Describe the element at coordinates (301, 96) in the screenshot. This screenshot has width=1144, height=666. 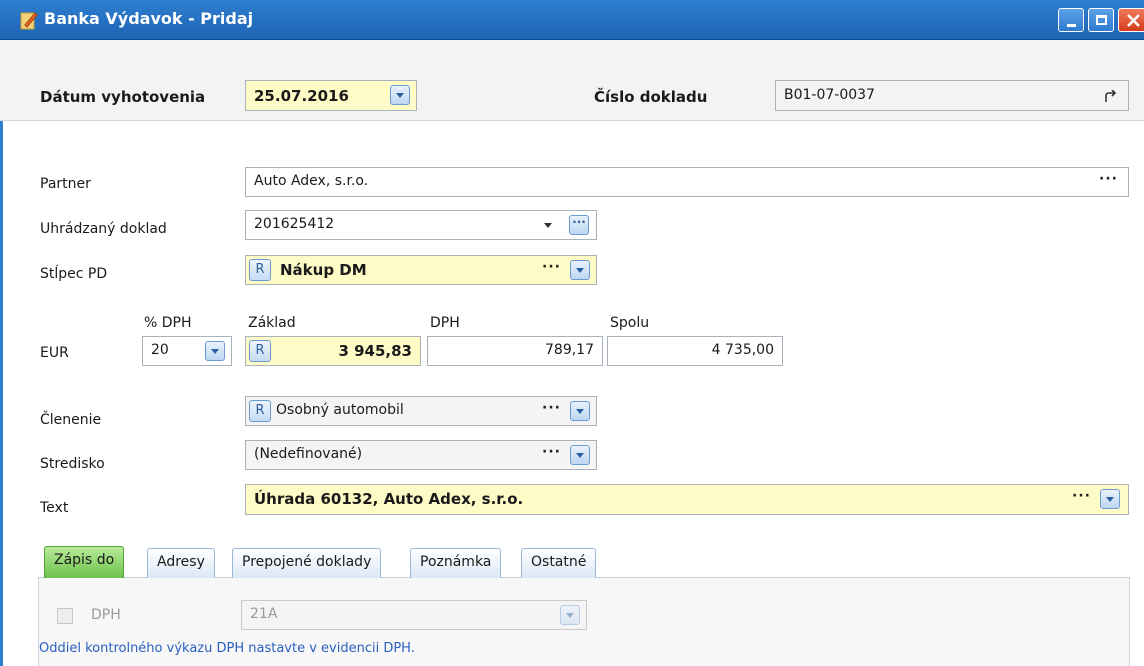
I see `date-value: 25.07.2016` at that location.